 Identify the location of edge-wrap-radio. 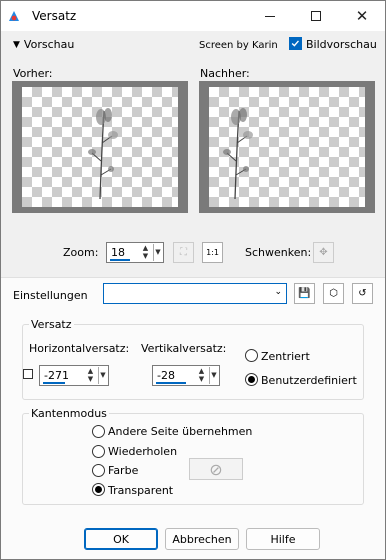
(98, 431).